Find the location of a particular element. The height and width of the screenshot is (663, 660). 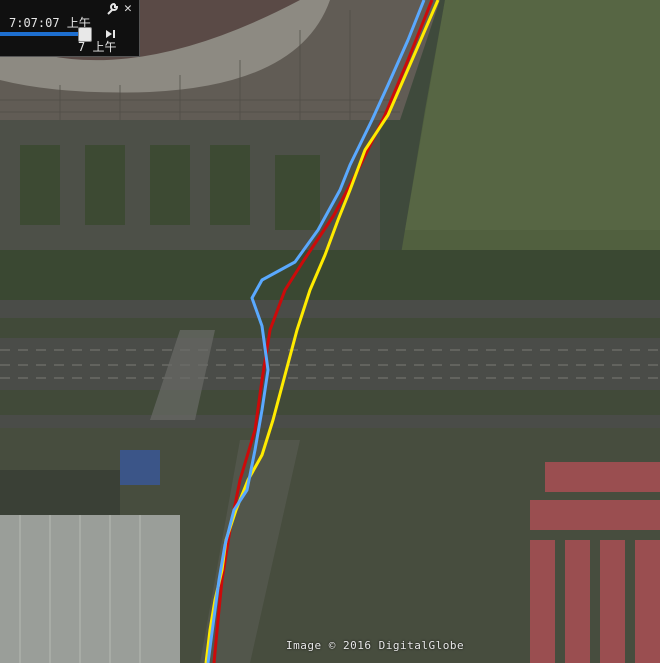

time-slider-track is located at coordinates (42, 34).